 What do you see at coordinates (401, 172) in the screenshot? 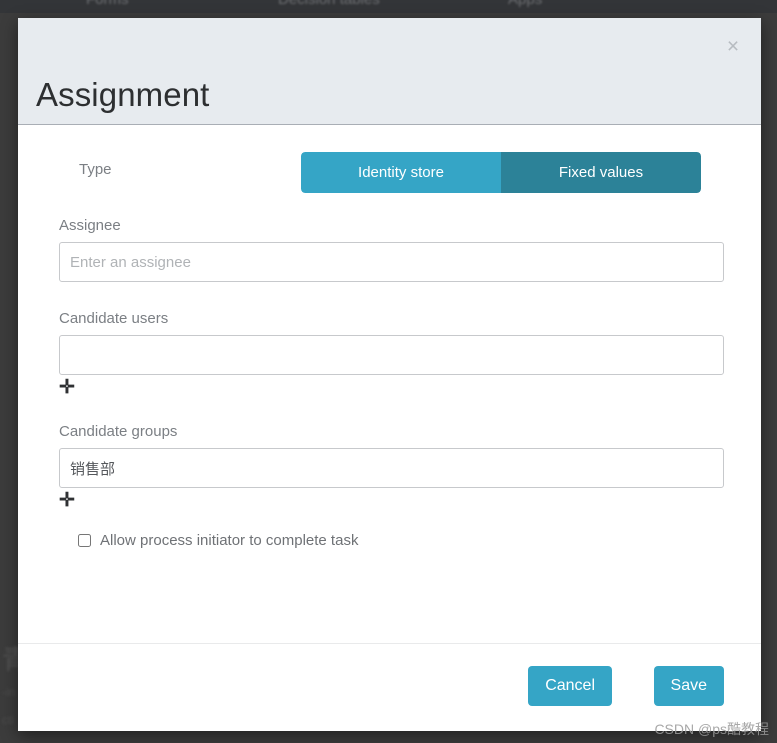
I see `type-option-identity-store: Identity store` at bounding box center [401, 172].